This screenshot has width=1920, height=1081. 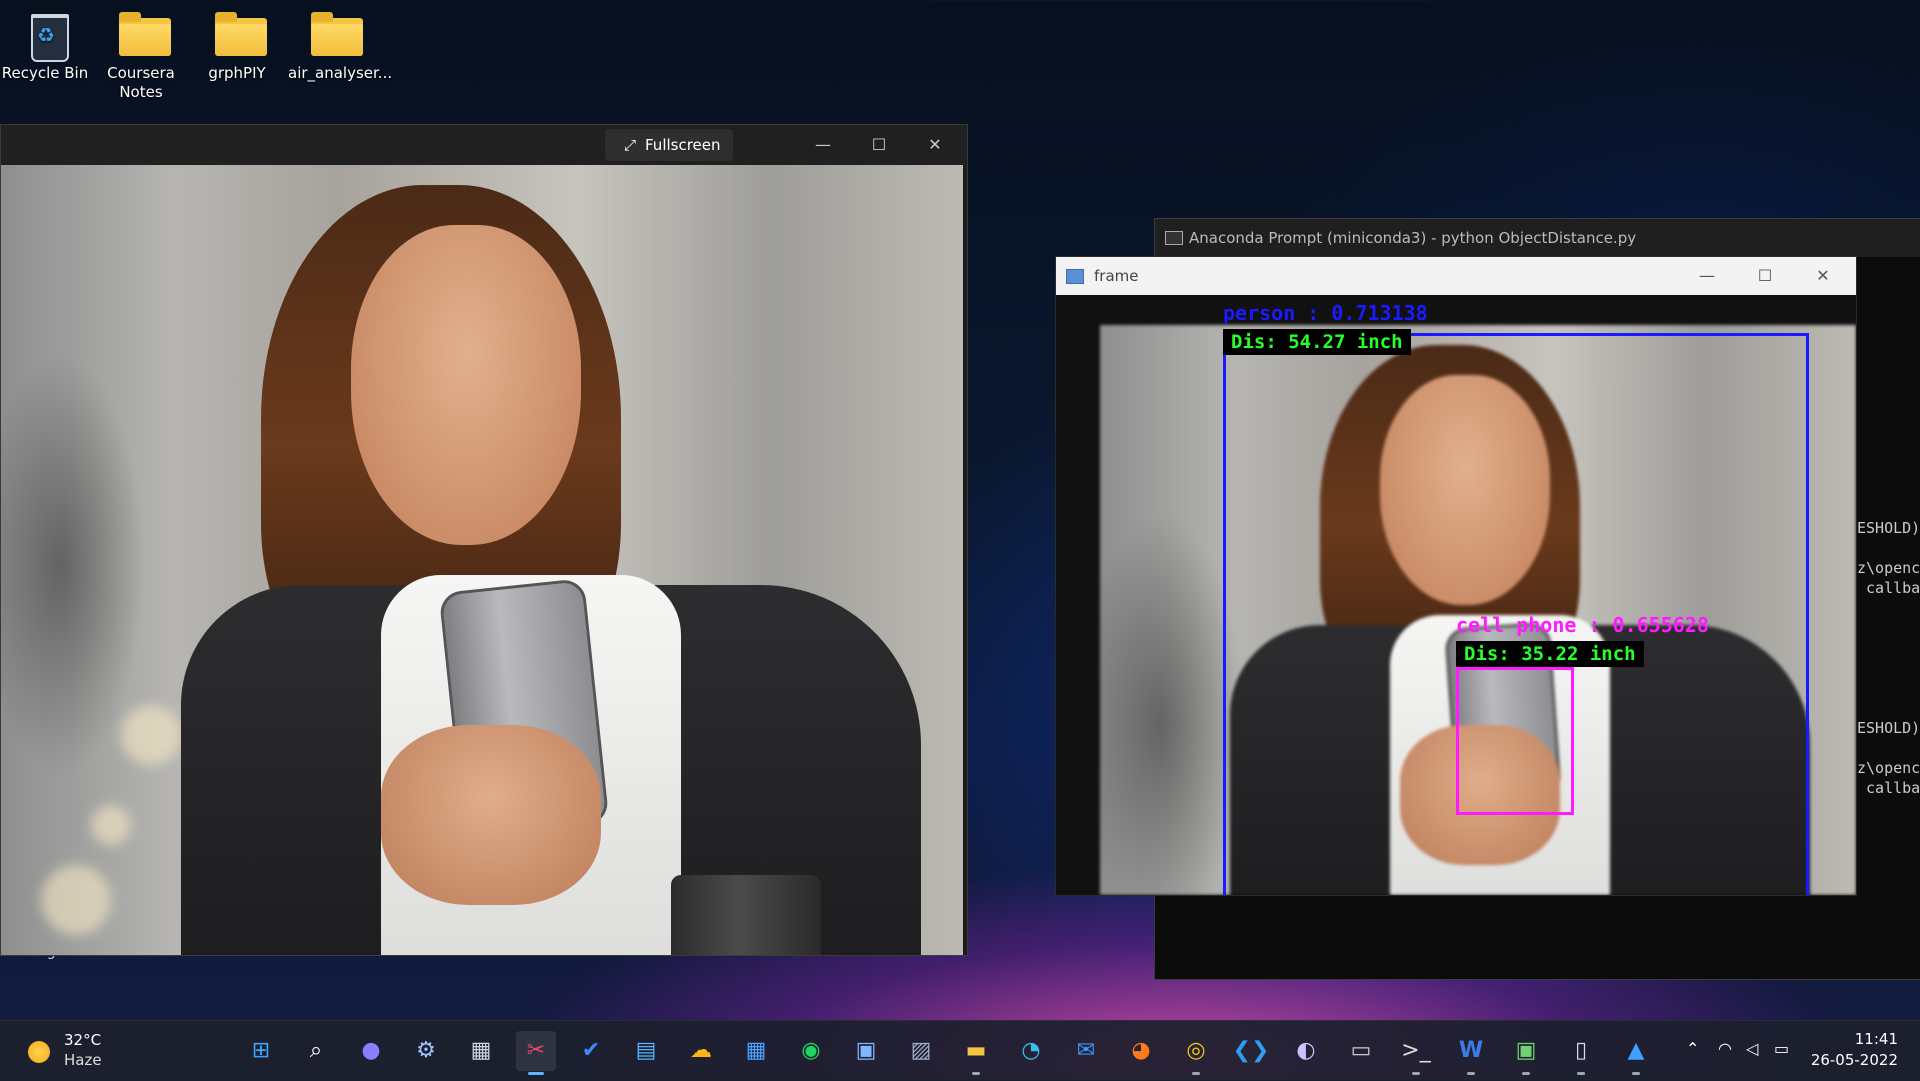 What do you see at coordinates (1317, 342) in the screenshot?
I see `person-distance-label: Dis: 54.27 inch` at bounding box center [1317, 342].